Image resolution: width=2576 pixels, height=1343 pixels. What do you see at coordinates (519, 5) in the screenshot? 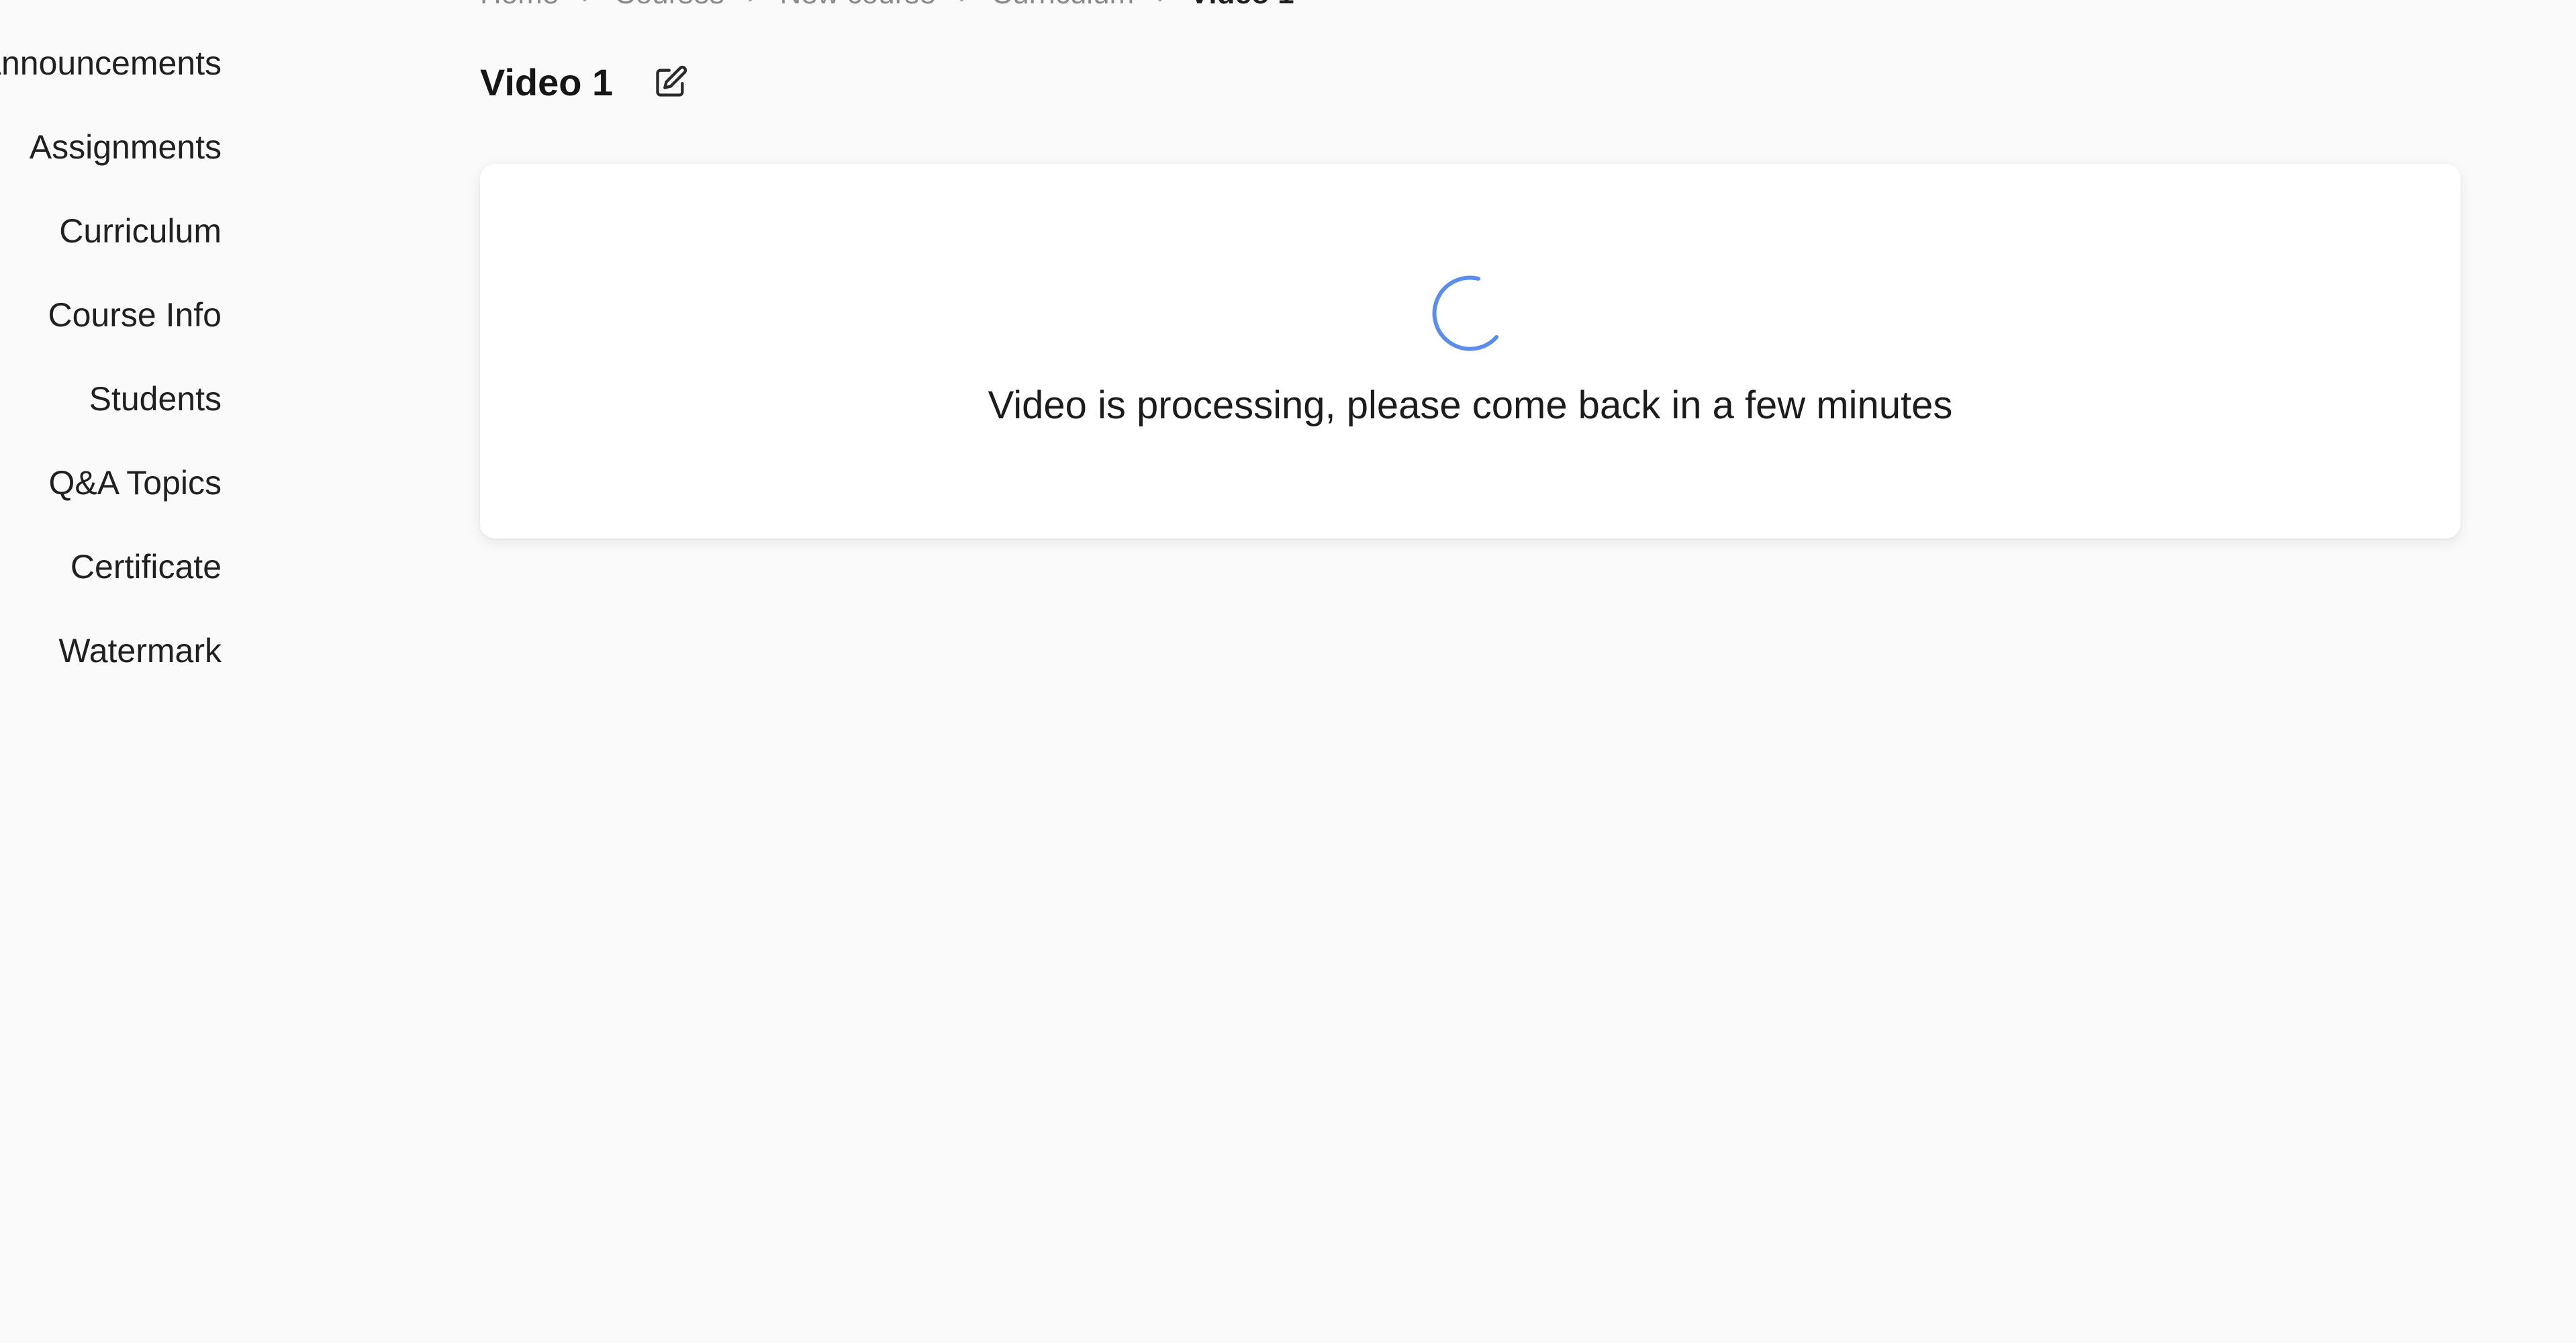
I see `breadcrumb-home: Home` at bounding box center [519, 5].